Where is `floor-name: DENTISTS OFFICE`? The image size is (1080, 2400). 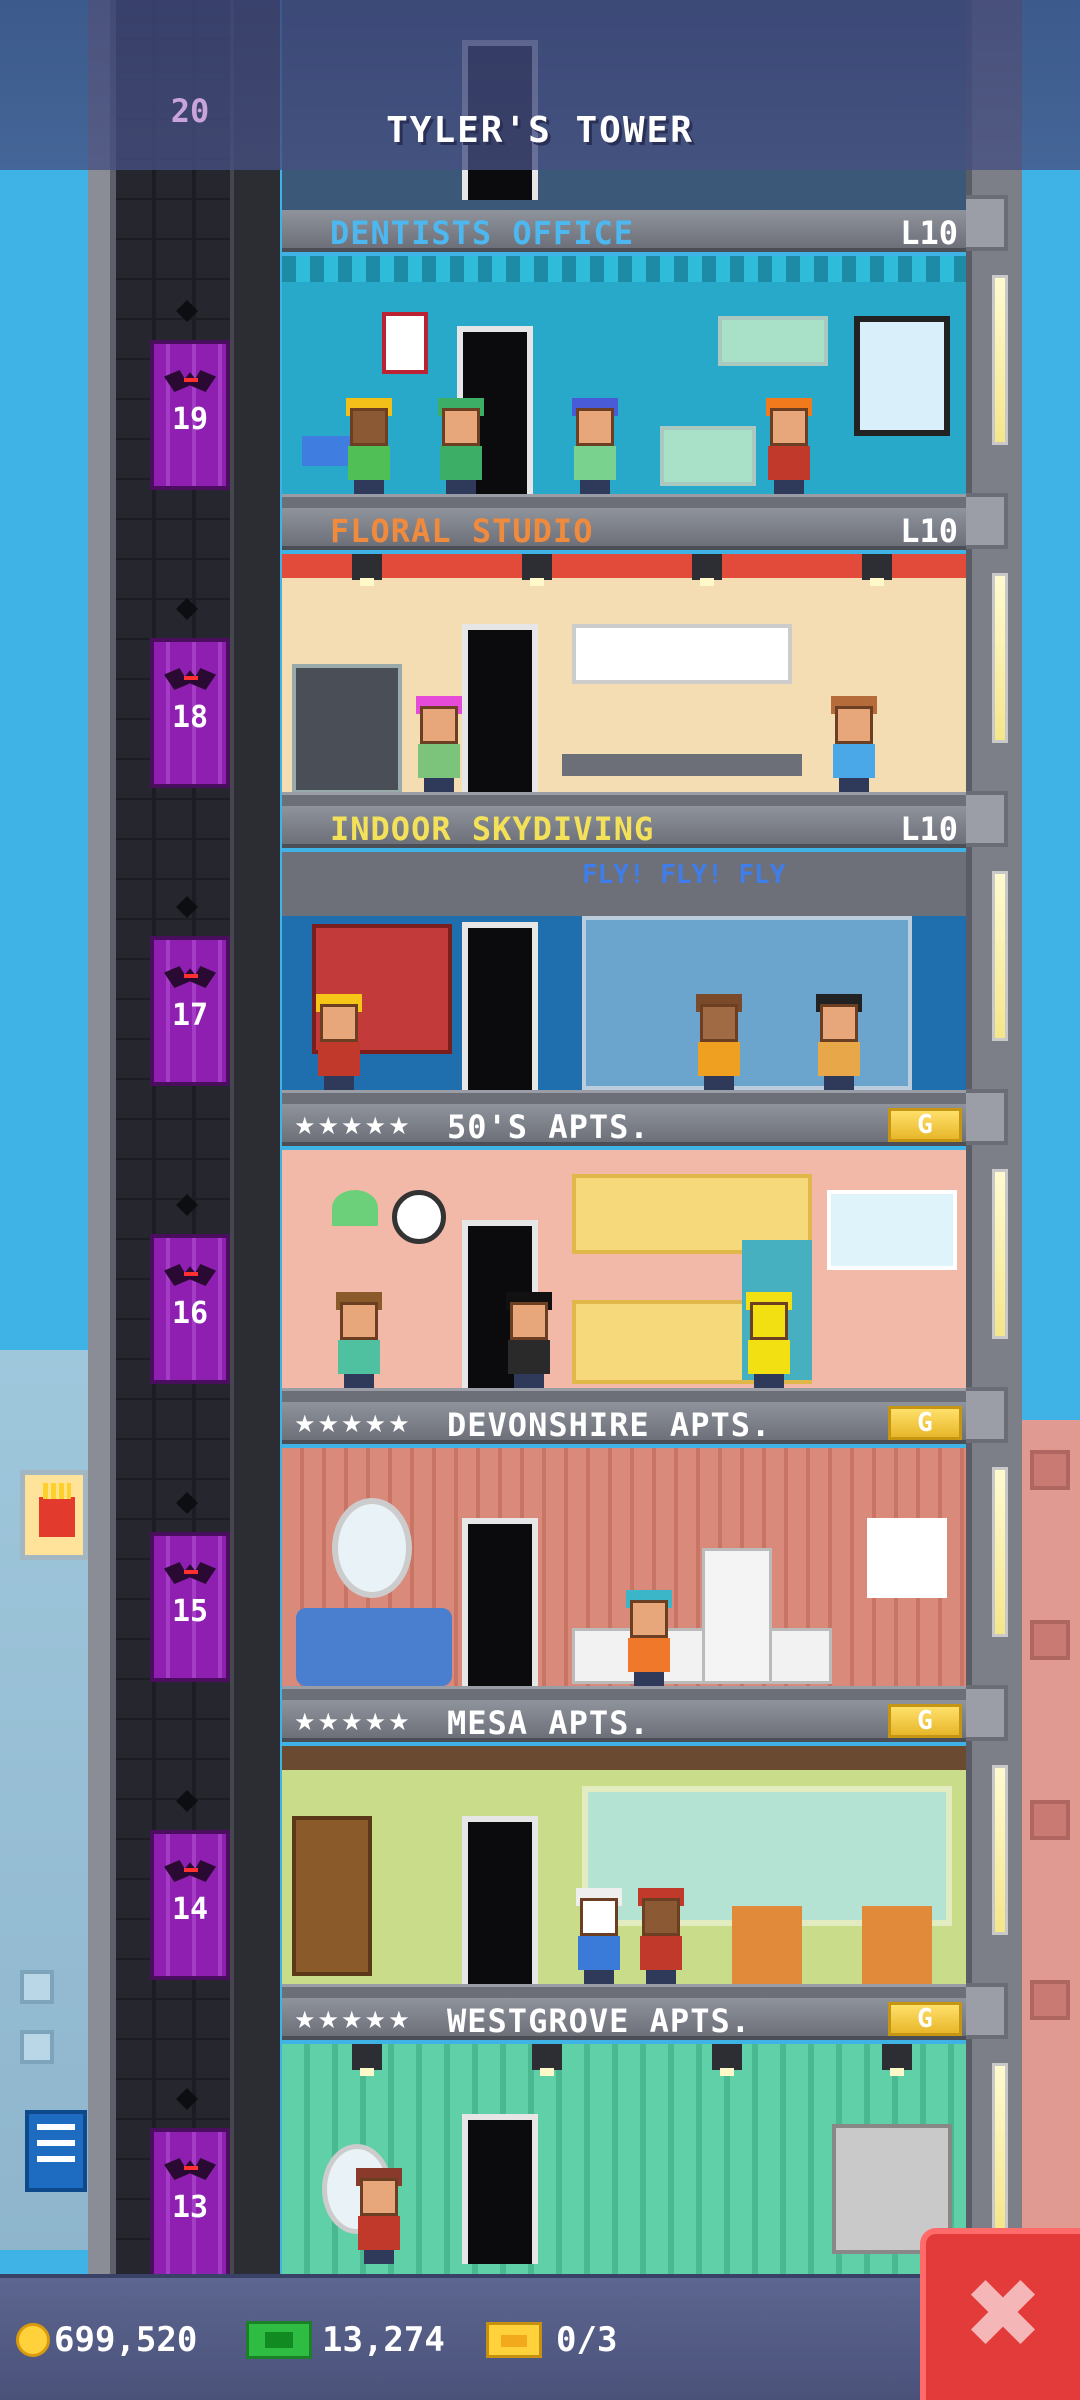 floor-name: DENTISTS OFFICE is located at coordinates (482, 233).